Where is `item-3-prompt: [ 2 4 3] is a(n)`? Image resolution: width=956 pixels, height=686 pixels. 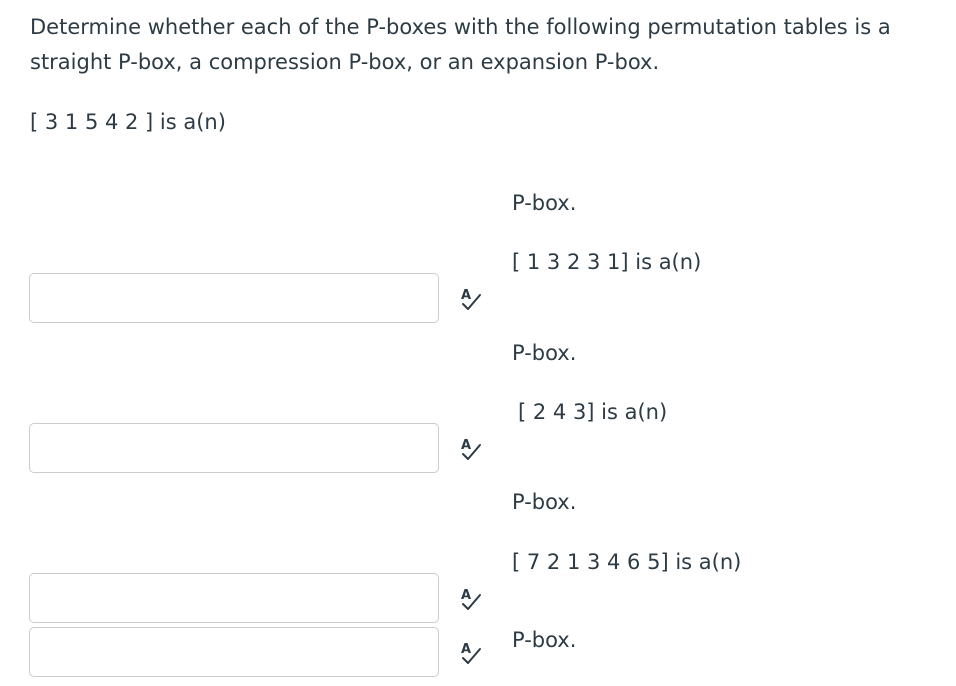
item-3-prompt: [ 2 4 3] is a(n) is located at coordinates (593, 412).